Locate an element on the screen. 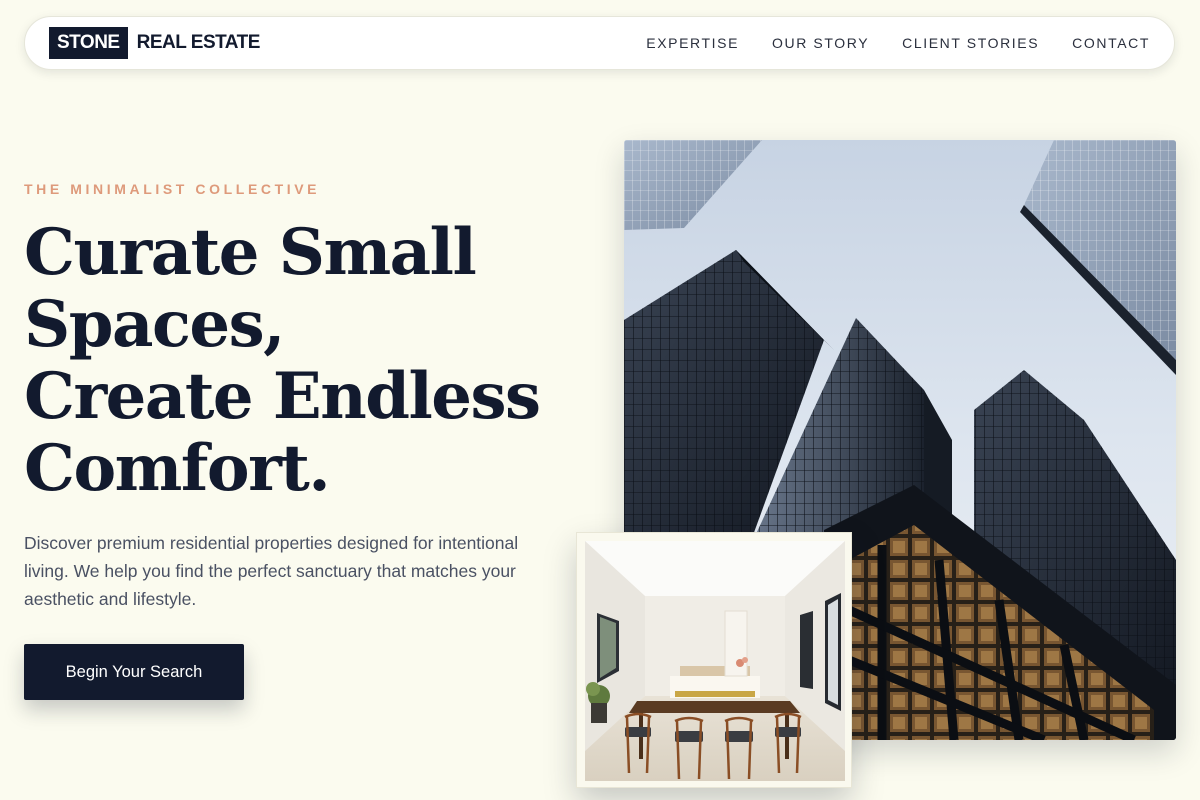  nav-link-contact: CONTACT is located at coordinates (1111, 43).